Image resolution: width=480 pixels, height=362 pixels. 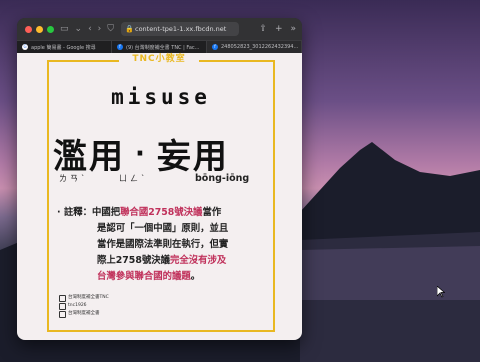 I want to click on annotation-highlight: 完全沒有涉及, so click(x=198, y=260).